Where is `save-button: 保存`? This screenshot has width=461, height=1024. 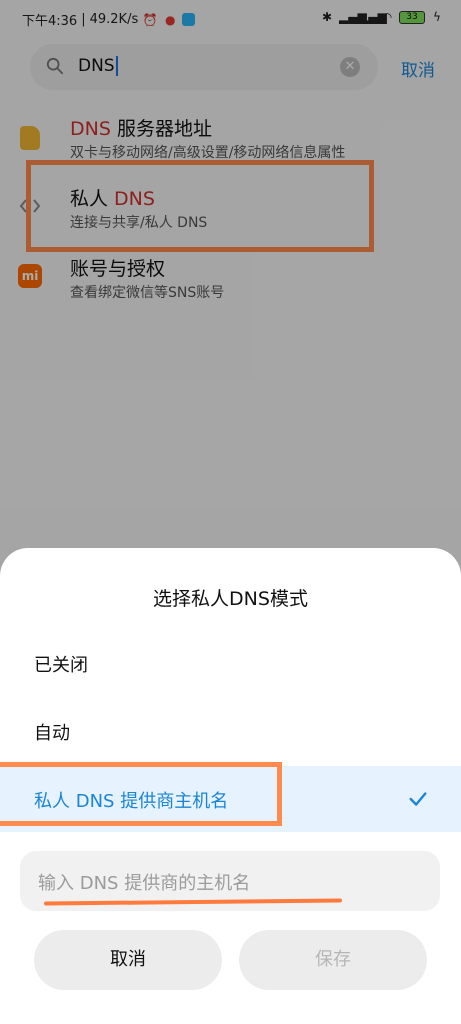
save-button: 保存 is located at coordinates (333, 960).